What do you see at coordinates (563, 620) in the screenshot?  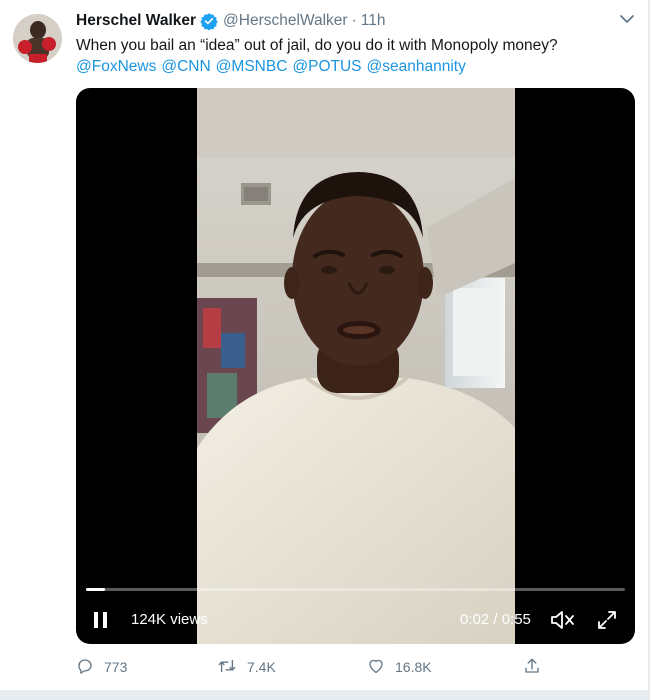 I see `volume-muted-icon` at bounding box center [563, 620].